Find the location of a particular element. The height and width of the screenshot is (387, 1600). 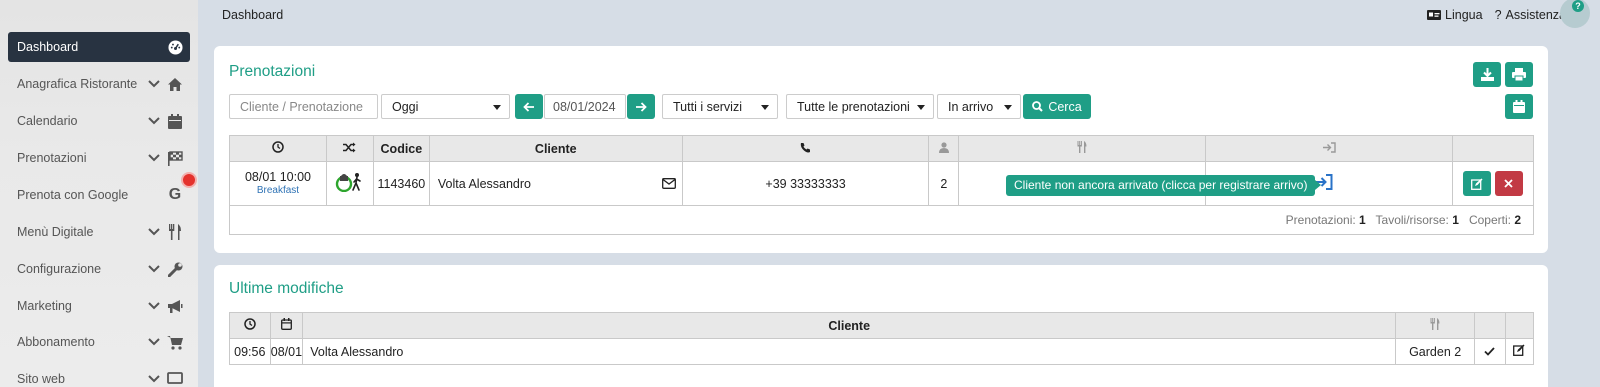

download-button is located at coordinates (1487, 74).